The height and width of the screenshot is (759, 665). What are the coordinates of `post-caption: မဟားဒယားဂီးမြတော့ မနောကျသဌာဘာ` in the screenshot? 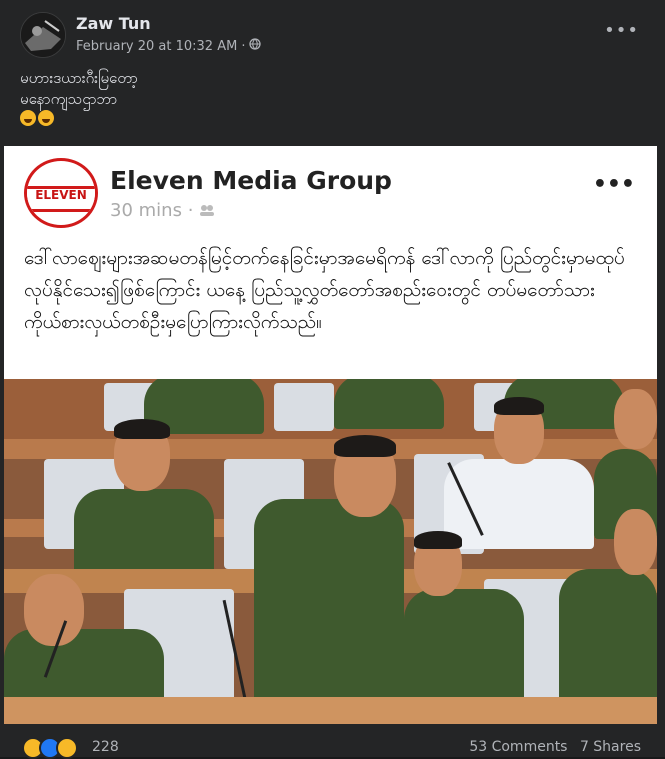 It's located at (79, 97).